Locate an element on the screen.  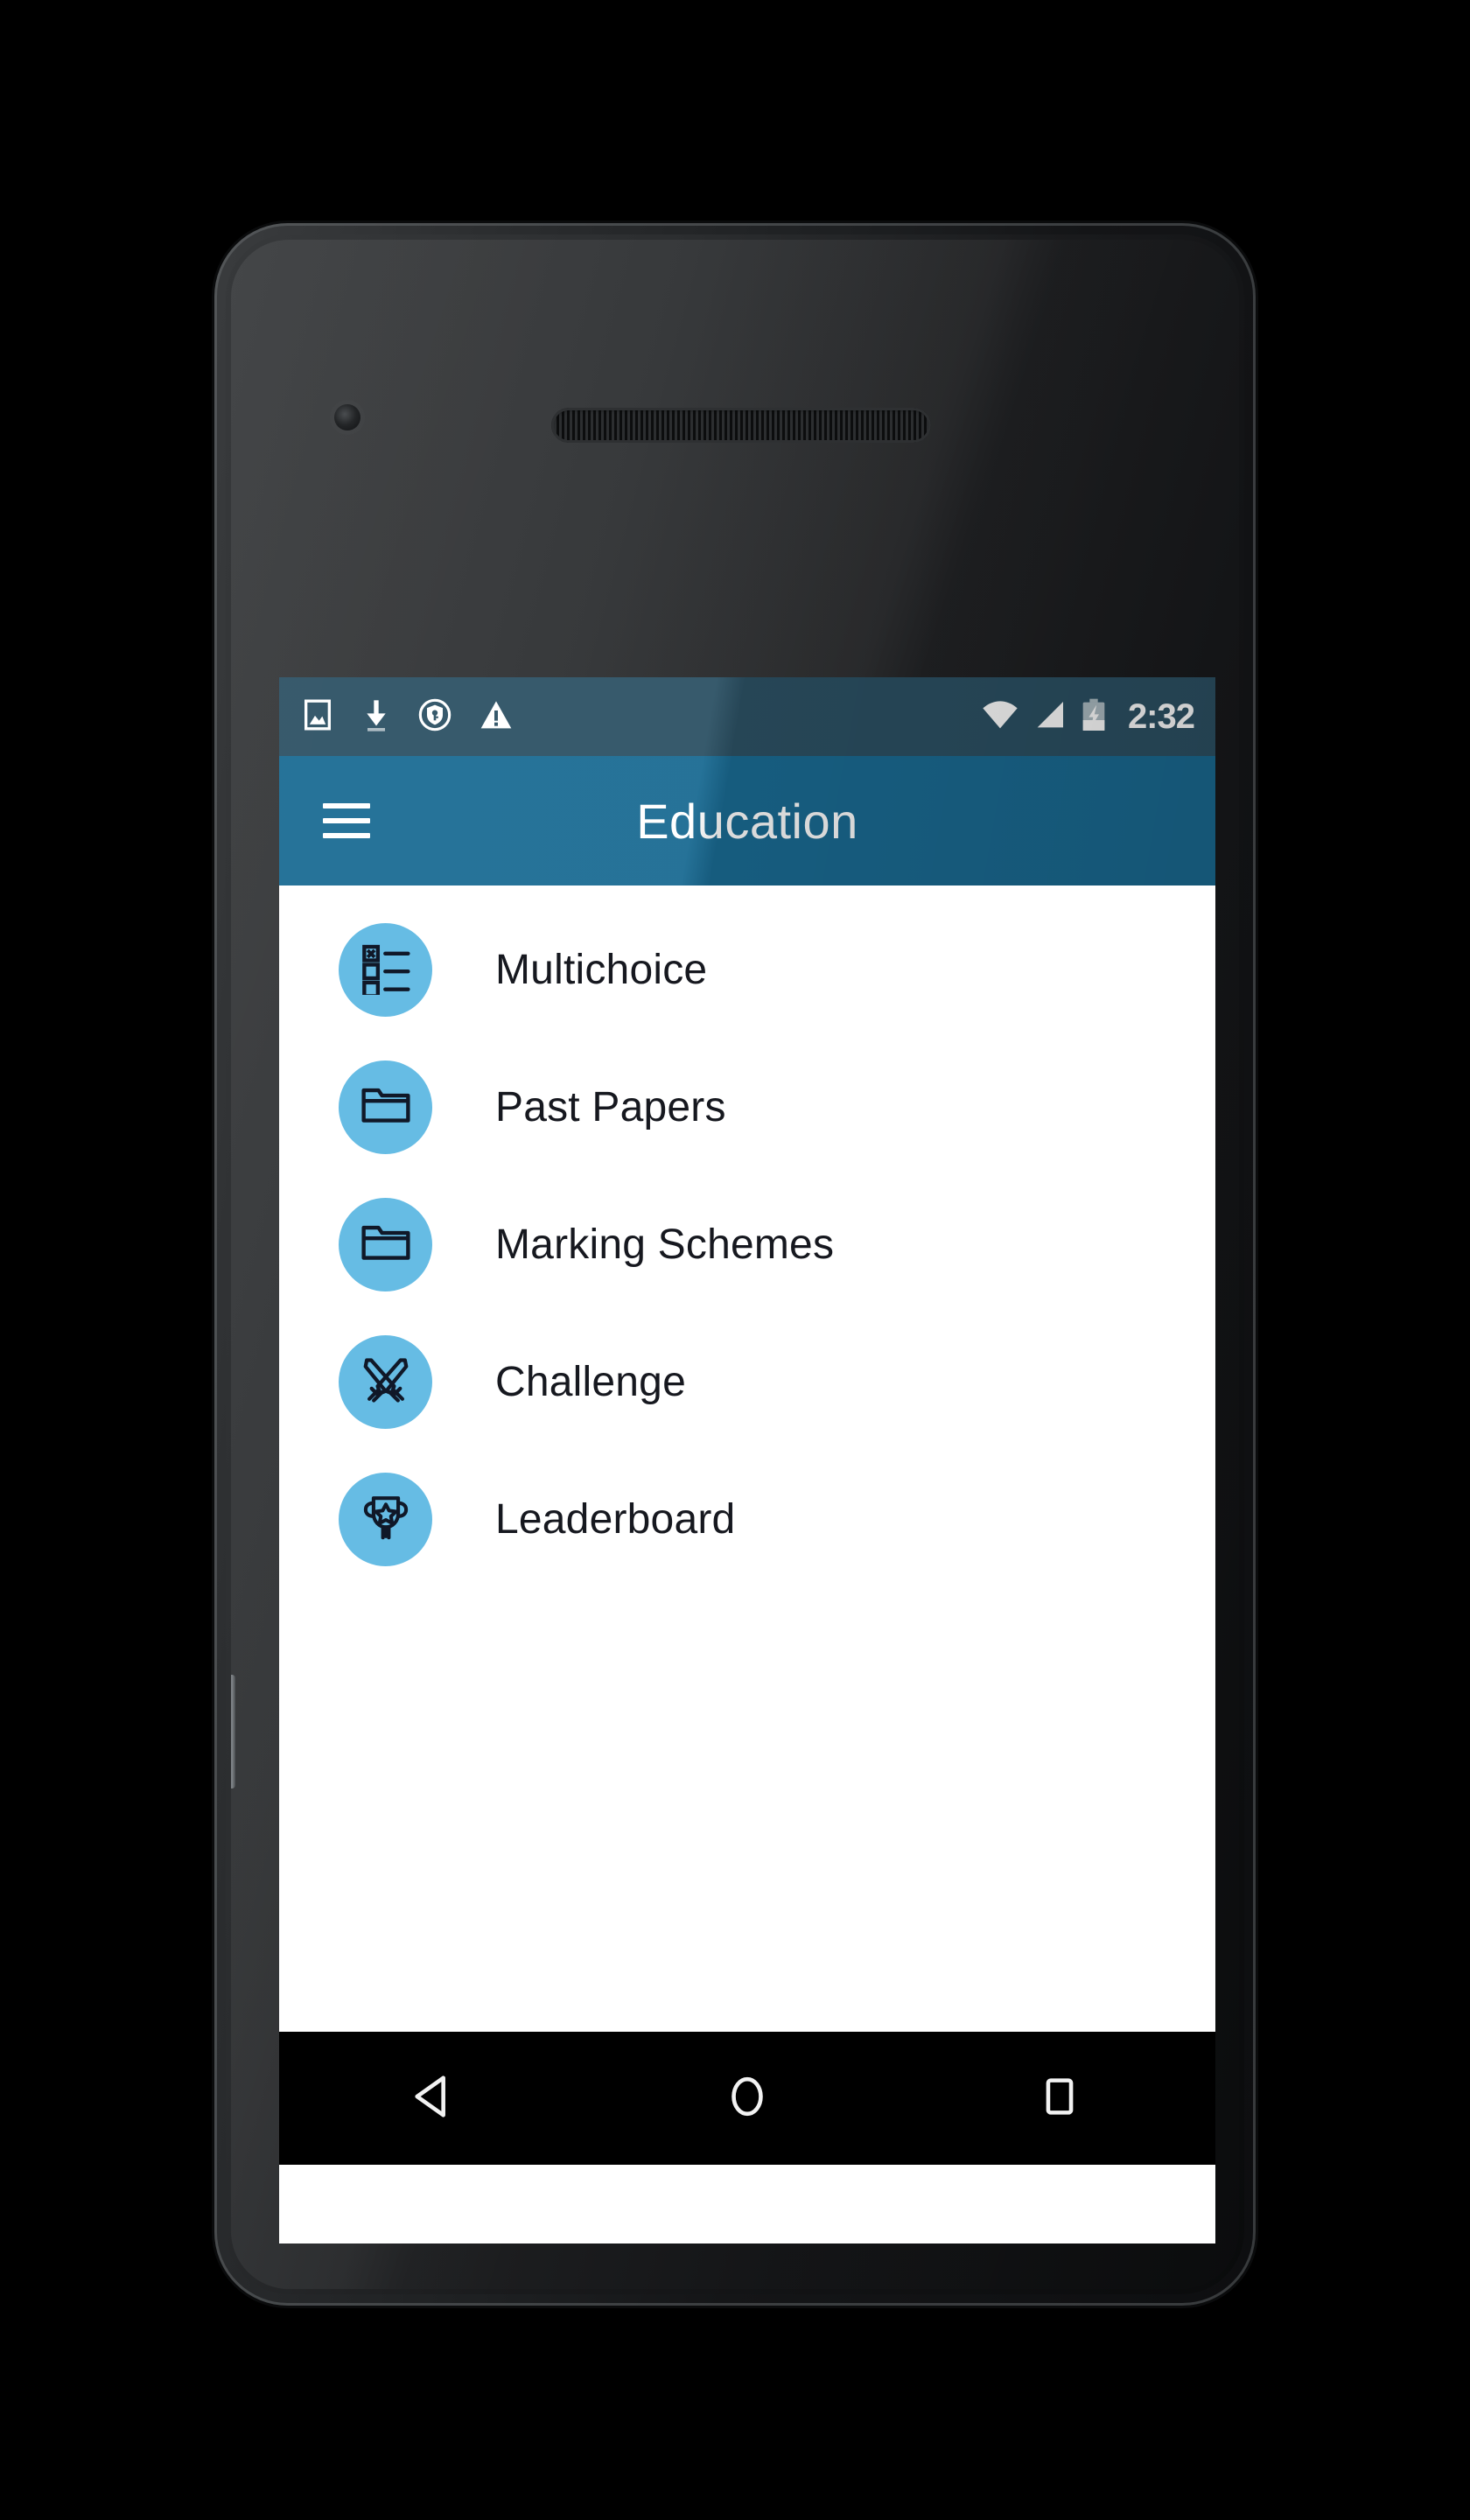
recent-apps-button is located at coordinates (1059, 2098).